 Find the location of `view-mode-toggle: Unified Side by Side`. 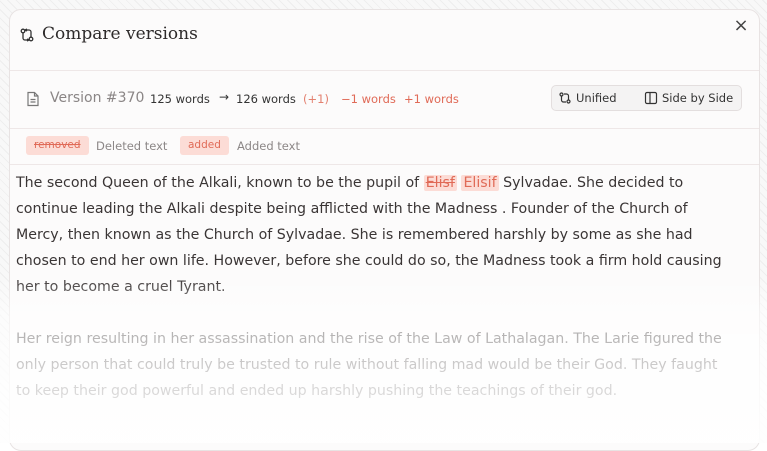

view-mode-toggle: Unified Side by Side is located at coordinates (646, 98).